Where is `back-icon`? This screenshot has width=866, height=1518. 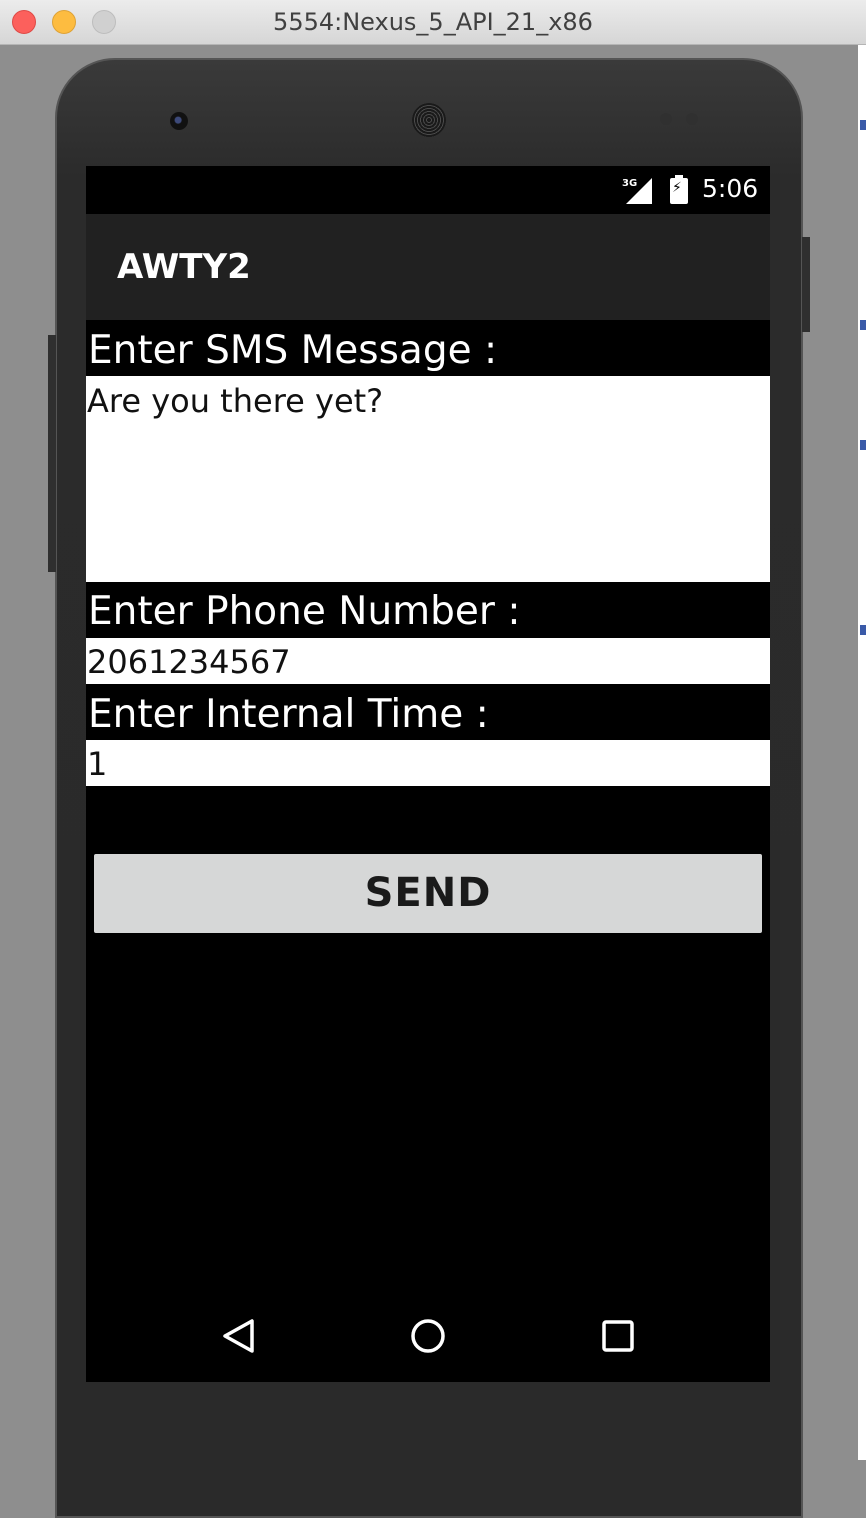 back-icon is located at coordinates (238, 1336).